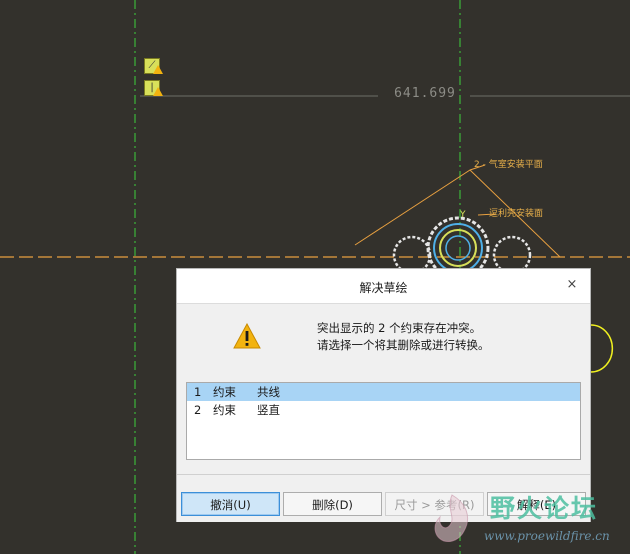  What do you see at coordinates (572, 285) in the screenshot?
I see `close-icon: ×` at bounding box center [572, 285].